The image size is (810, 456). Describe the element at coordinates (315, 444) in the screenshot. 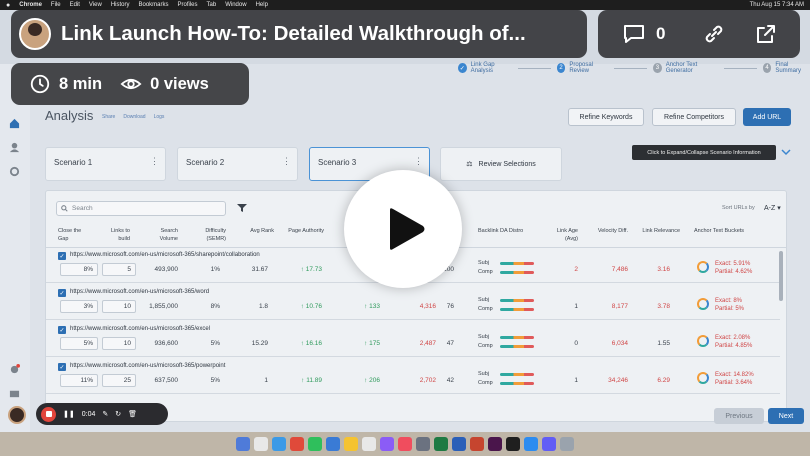

I see `messages-icon` at that location.